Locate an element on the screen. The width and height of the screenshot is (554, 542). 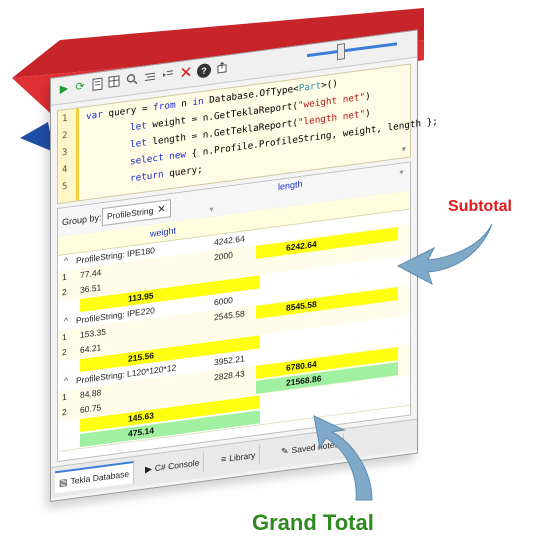
subtotal-arrow-icon is located at coordinates (444, 254).